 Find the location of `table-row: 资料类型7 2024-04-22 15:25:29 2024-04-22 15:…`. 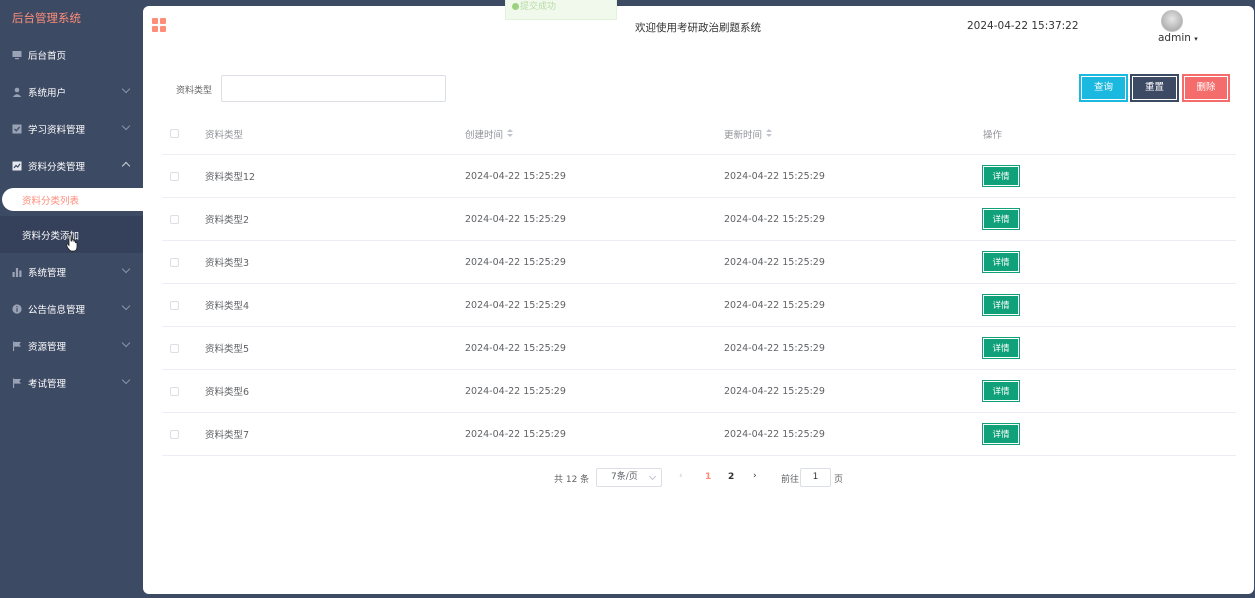

table-row: 资料类型7 2024-04-22 15:25:29 2024-04-22 15:… is located at coordinates (699, 434).